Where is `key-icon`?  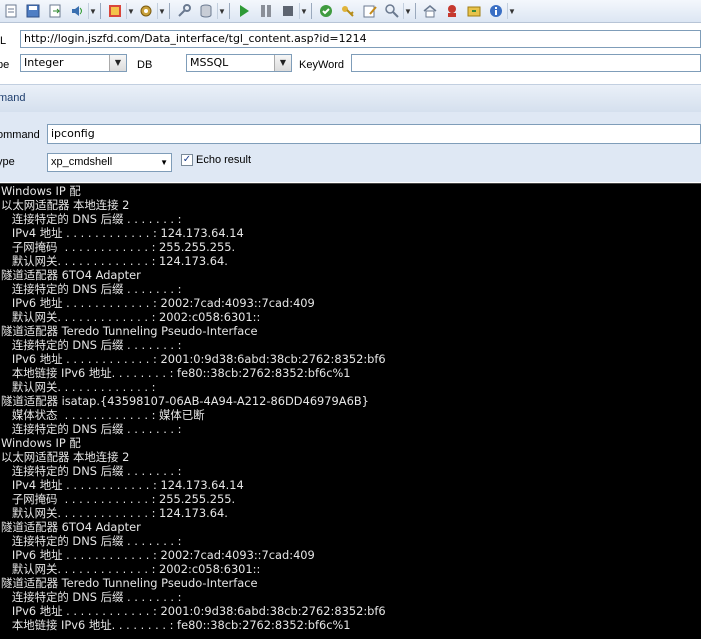 key-icon is located at coordinates (348, 11).